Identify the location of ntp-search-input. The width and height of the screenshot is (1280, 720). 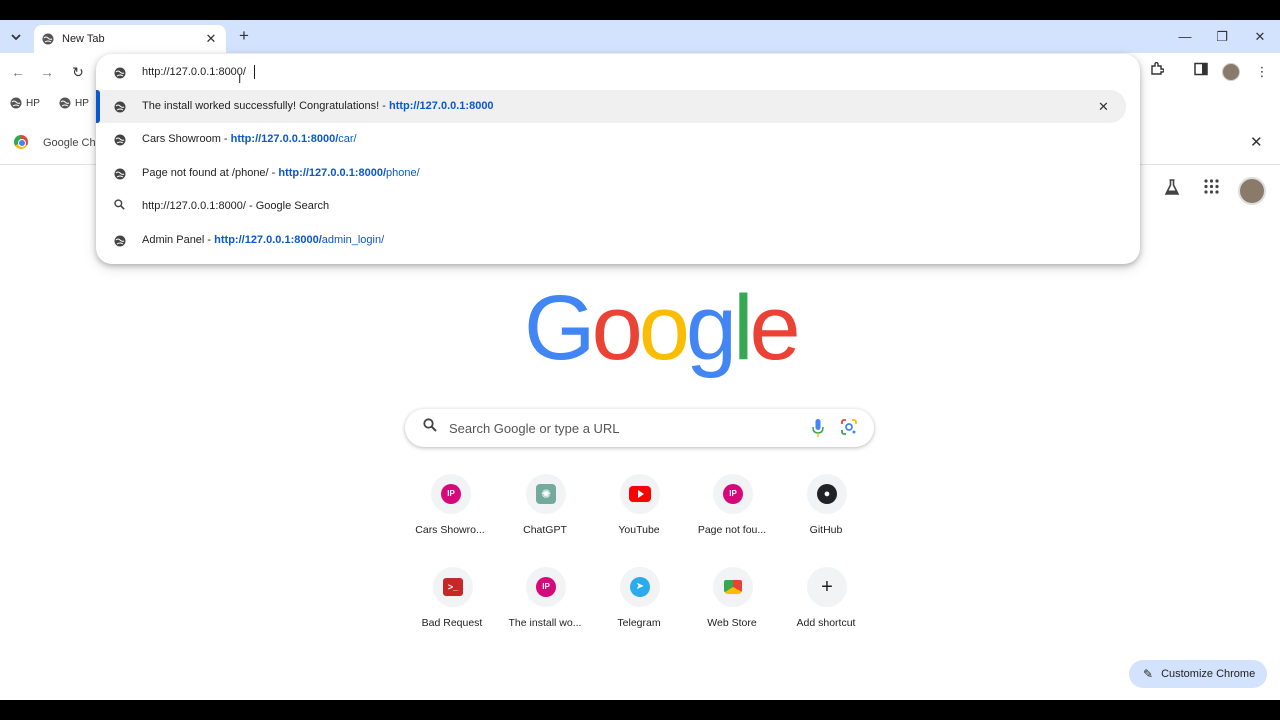
(624, 428).